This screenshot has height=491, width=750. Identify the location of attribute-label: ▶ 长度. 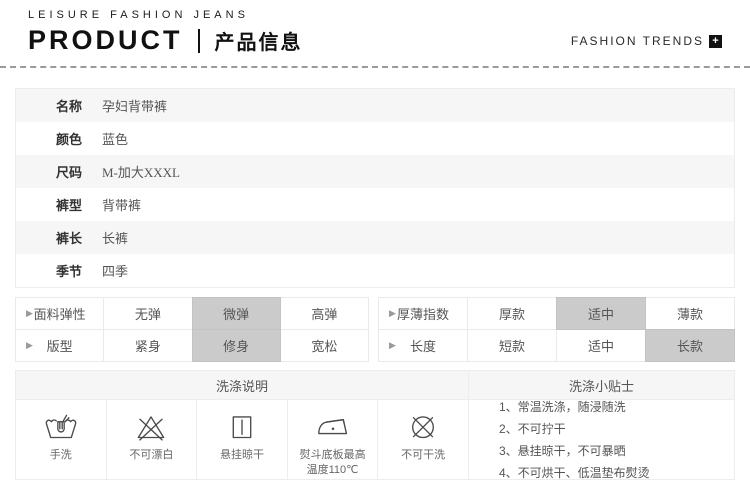
(423, 345).